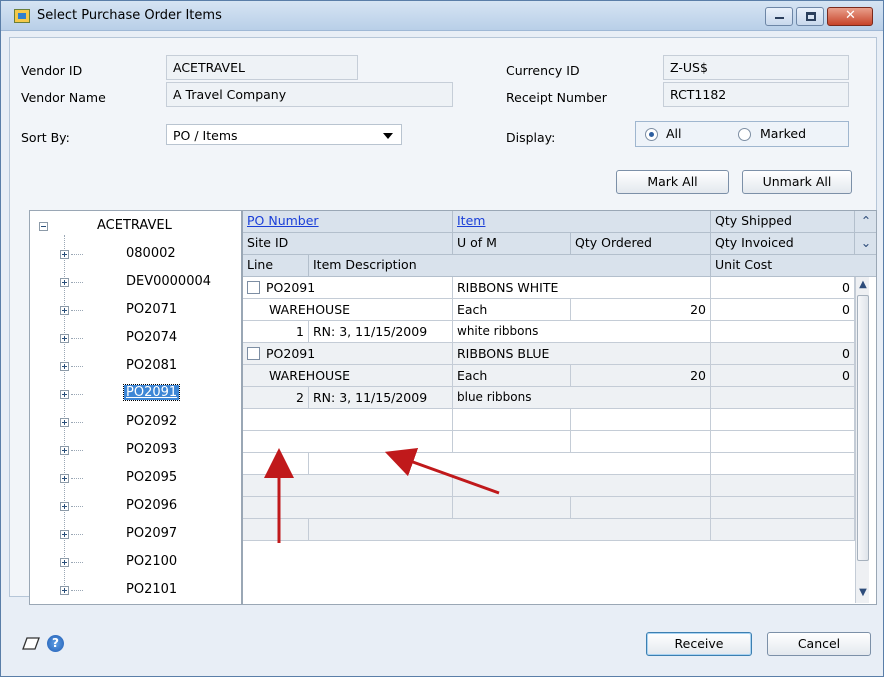  Describe the element at coordinates (582, 332) in the screenshot. I see `item-description-cell: white ribbons` at that location.